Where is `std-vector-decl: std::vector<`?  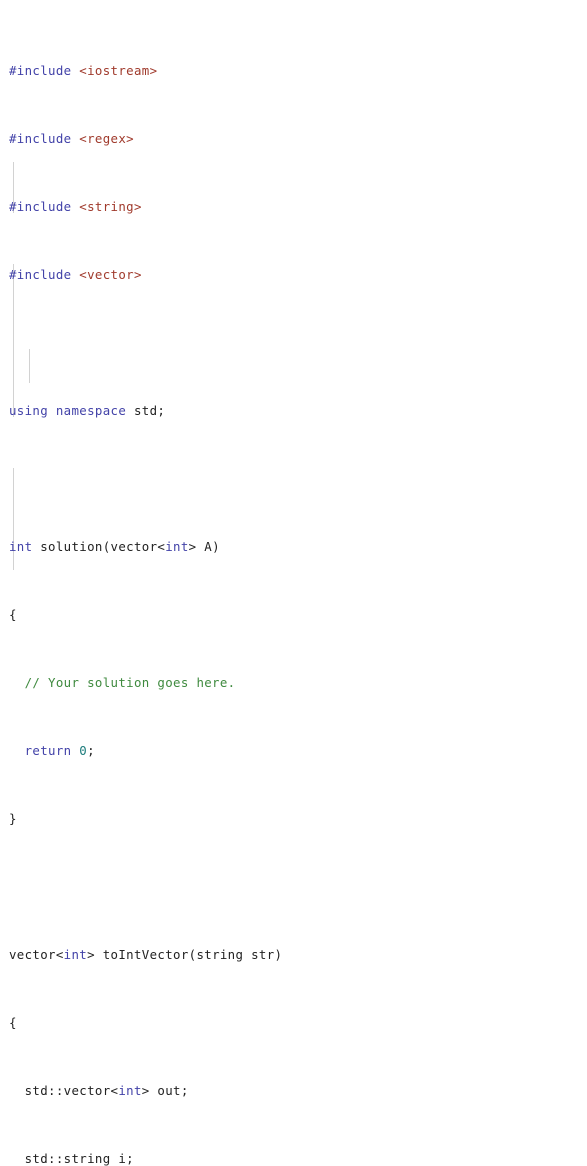
std-vector-decl: std::vector< is located at coordinates (71, 1090).